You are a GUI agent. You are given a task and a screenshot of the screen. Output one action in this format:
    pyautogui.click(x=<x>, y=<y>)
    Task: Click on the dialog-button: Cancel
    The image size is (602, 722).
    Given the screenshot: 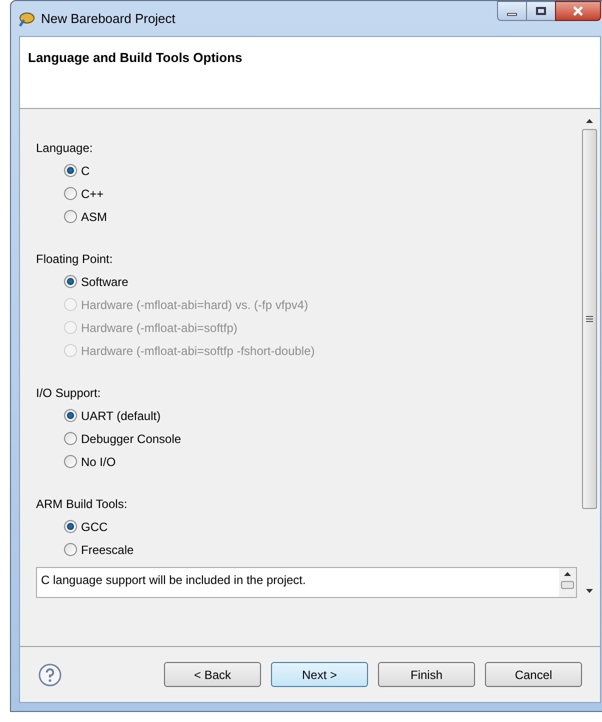 What is the action you would take?
    pyautogui.click(x=533, y=674)
    